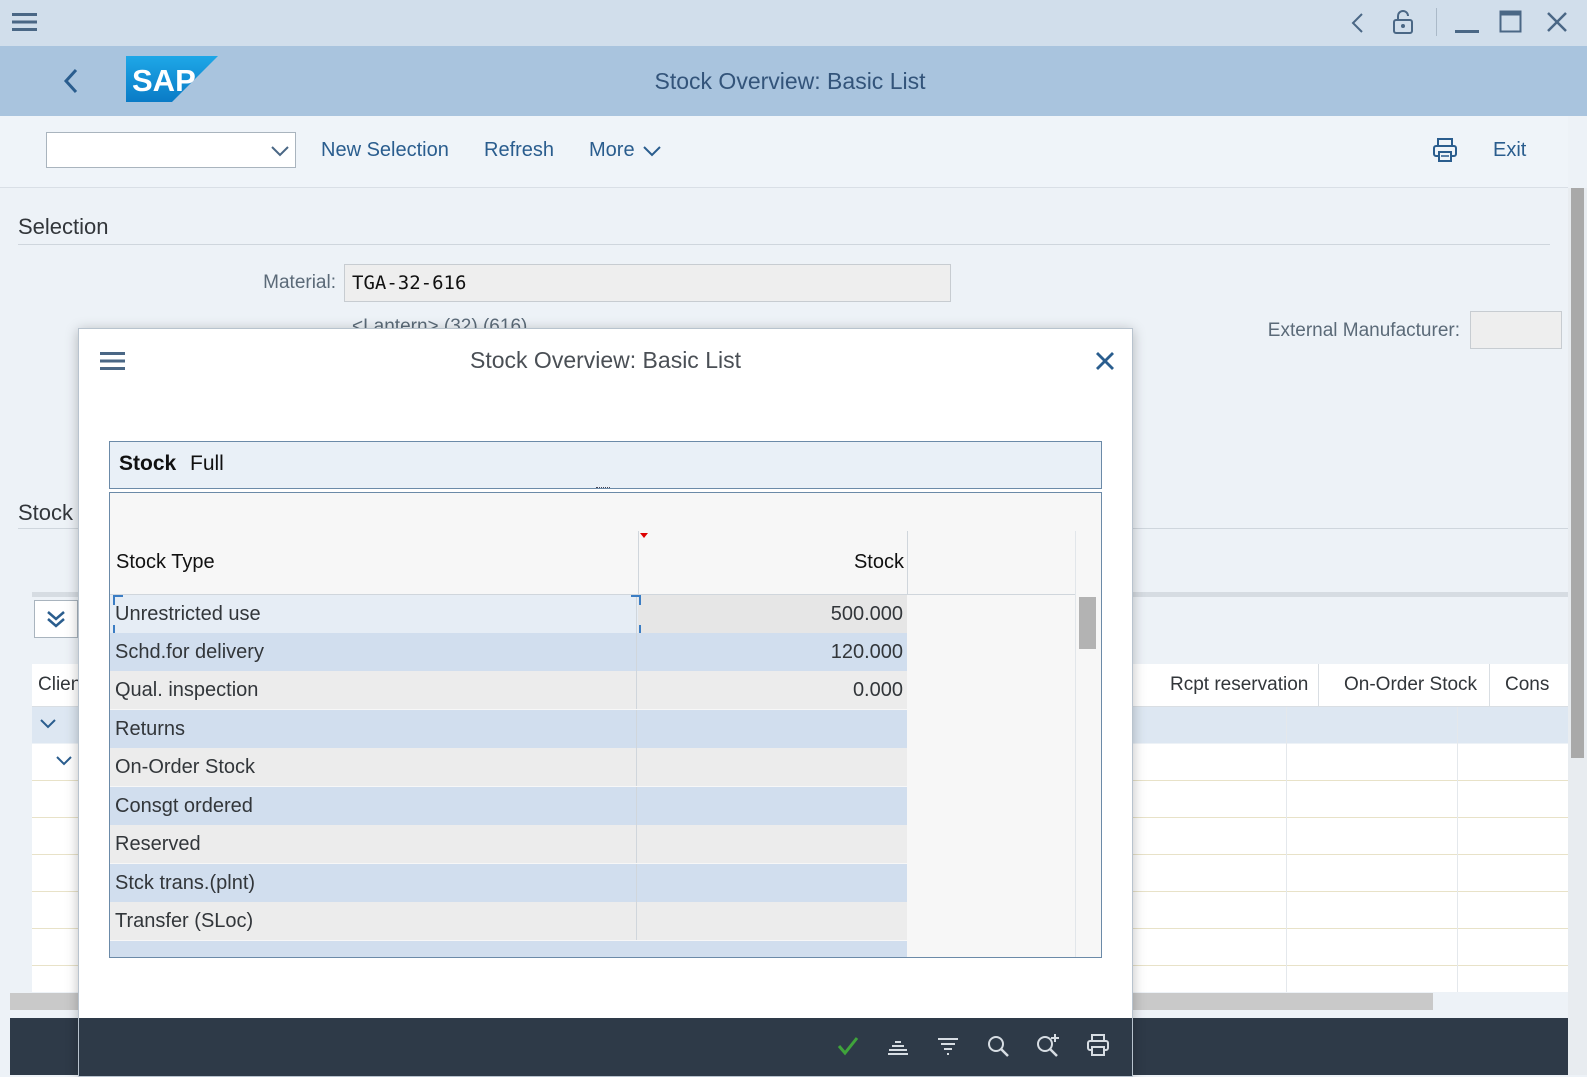  I want to click on exit-button: Exit, so click(1509, 150).